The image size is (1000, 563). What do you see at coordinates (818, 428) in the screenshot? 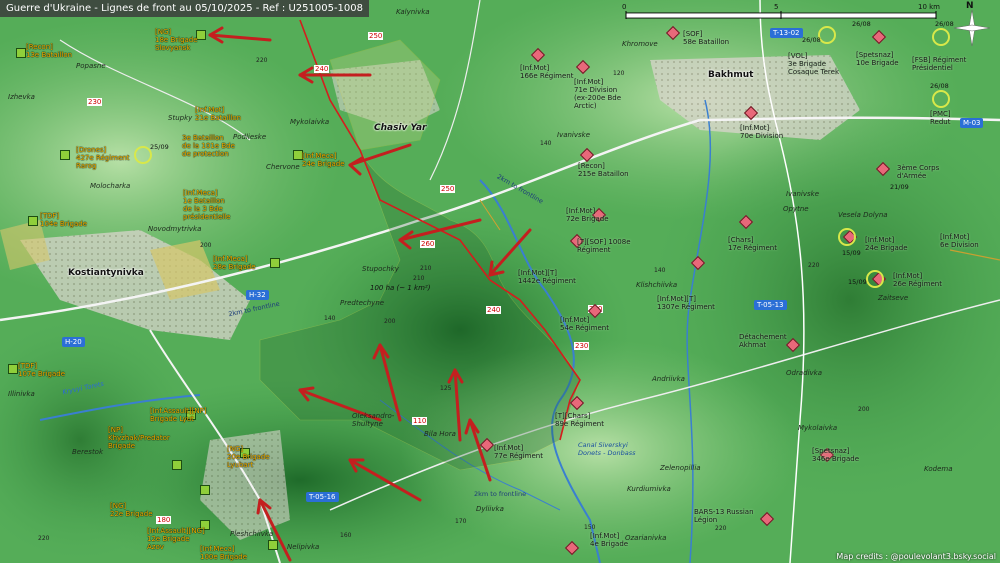
I see `town-mykolaivka-east: Mykolaivka` at bounding box center [818, 428].